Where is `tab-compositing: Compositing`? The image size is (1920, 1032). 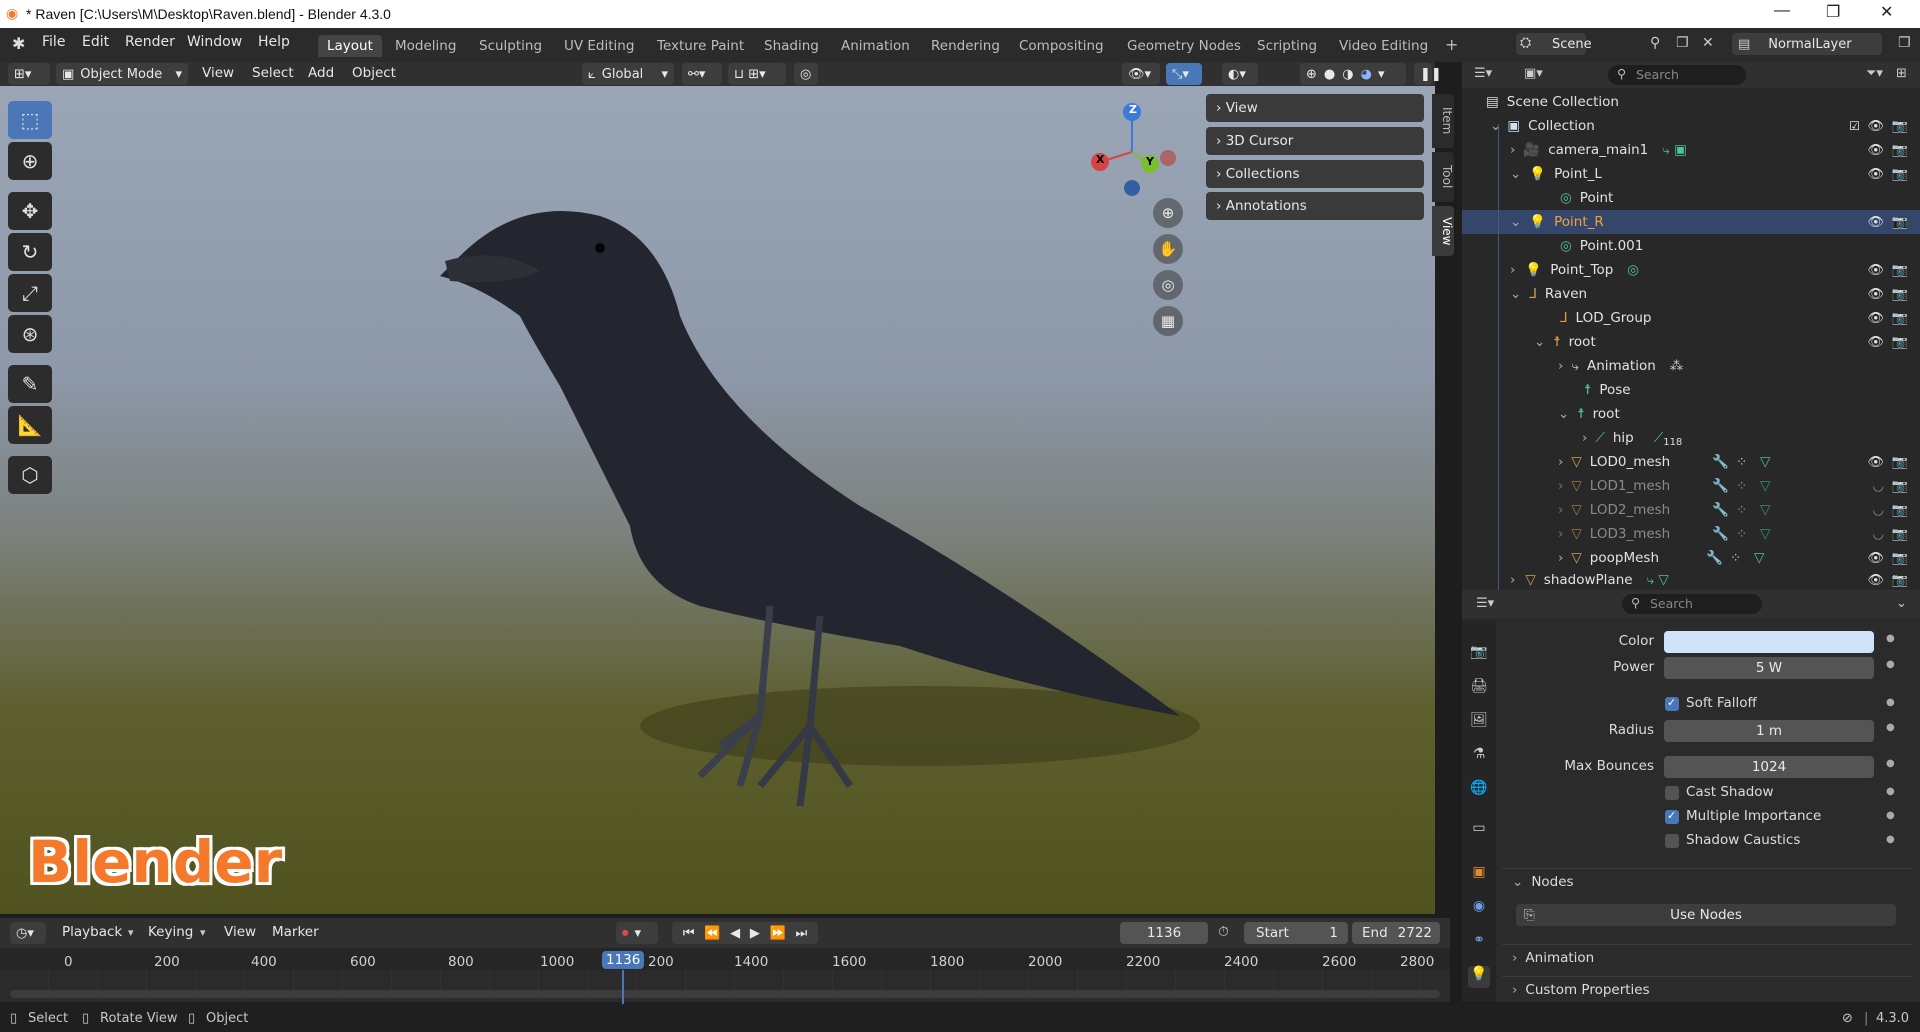
tab-compositing: Compositing is located at coordinates (1061, 46).